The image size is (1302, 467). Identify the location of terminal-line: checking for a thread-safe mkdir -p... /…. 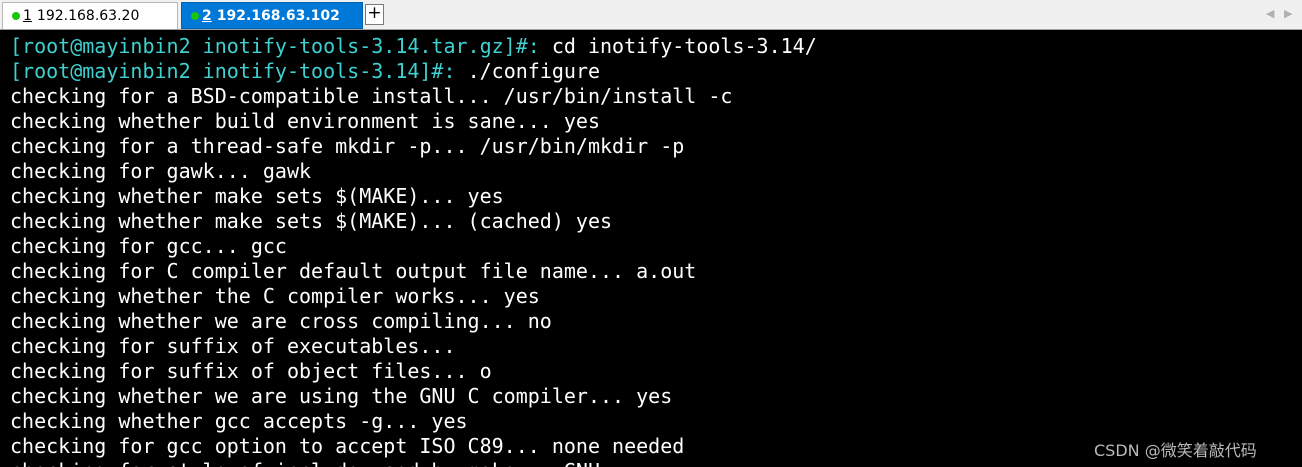
(347, 146).